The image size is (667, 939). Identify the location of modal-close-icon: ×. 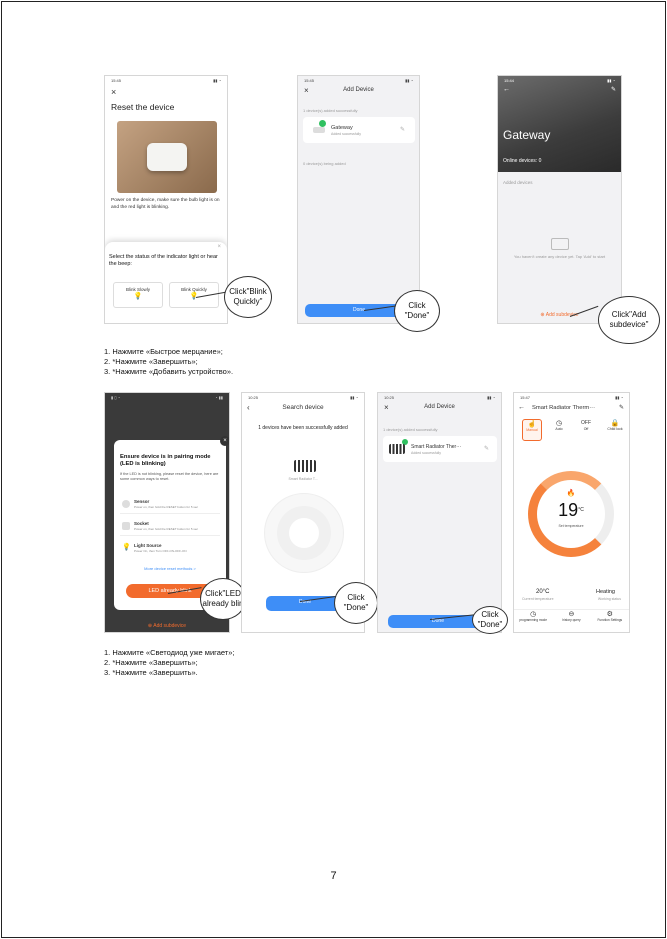
(224, 441).